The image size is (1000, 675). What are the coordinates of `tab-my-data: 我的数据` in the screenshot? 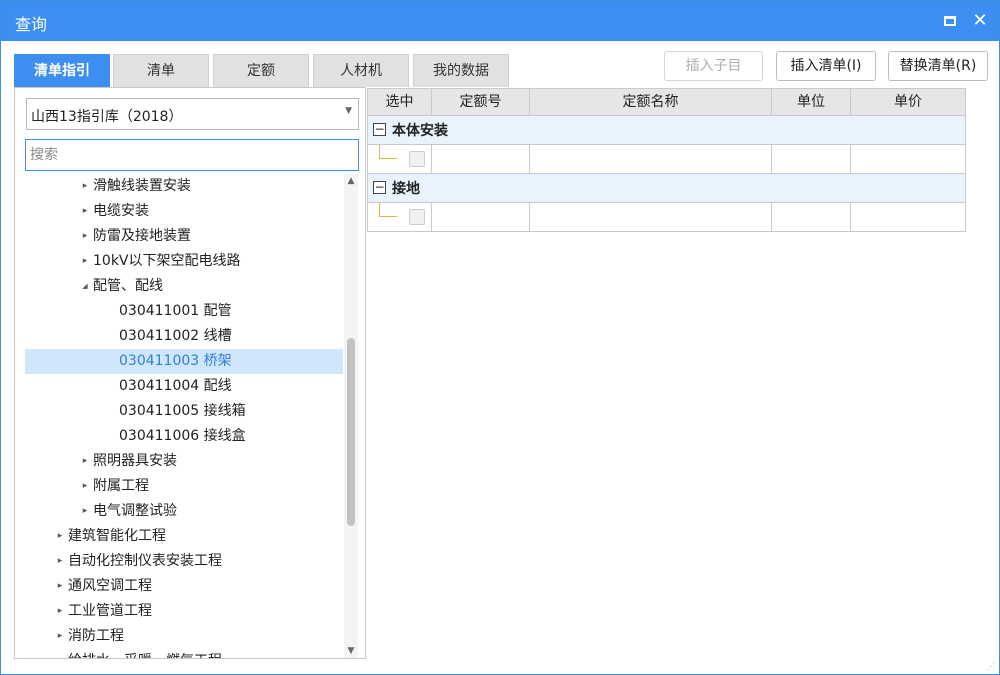 It's located at (461, 70).